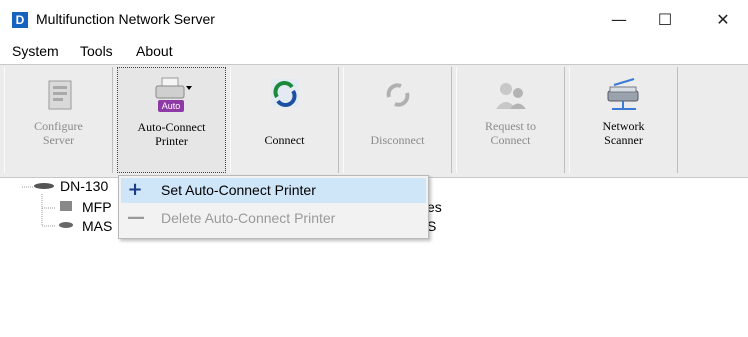 This screenshot has width=748, height=337. Describe the element at coordinates (723, 20) in the screenshot. I see `close-button: ✕` at that location.